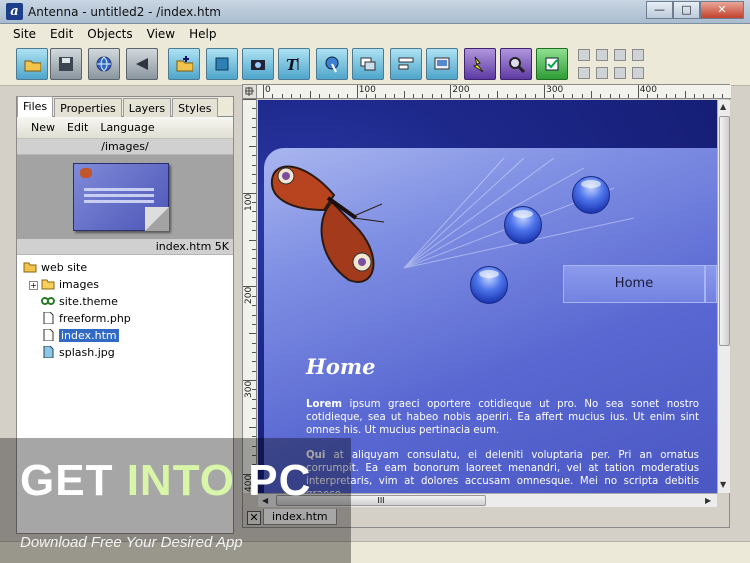 The image size is (750, 563). What do you see at coordinates (147, 107) in the screenshot?
I see `tab-layers: Layers` at bounding box center [147, 107].